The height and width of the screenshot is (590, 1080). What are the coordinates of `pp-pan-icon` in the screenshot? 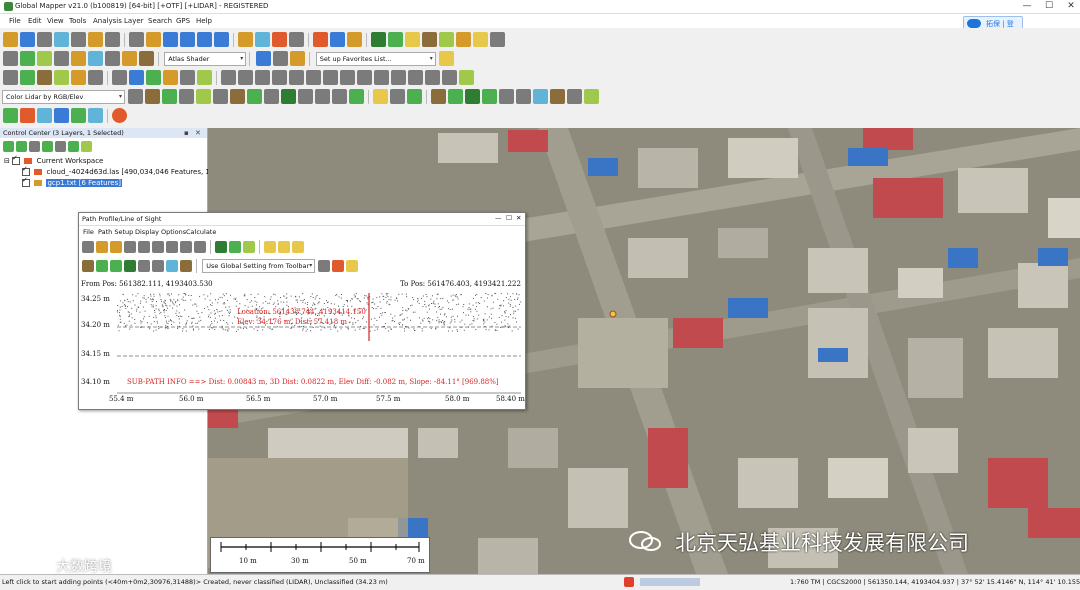 It's located at (102, 247).